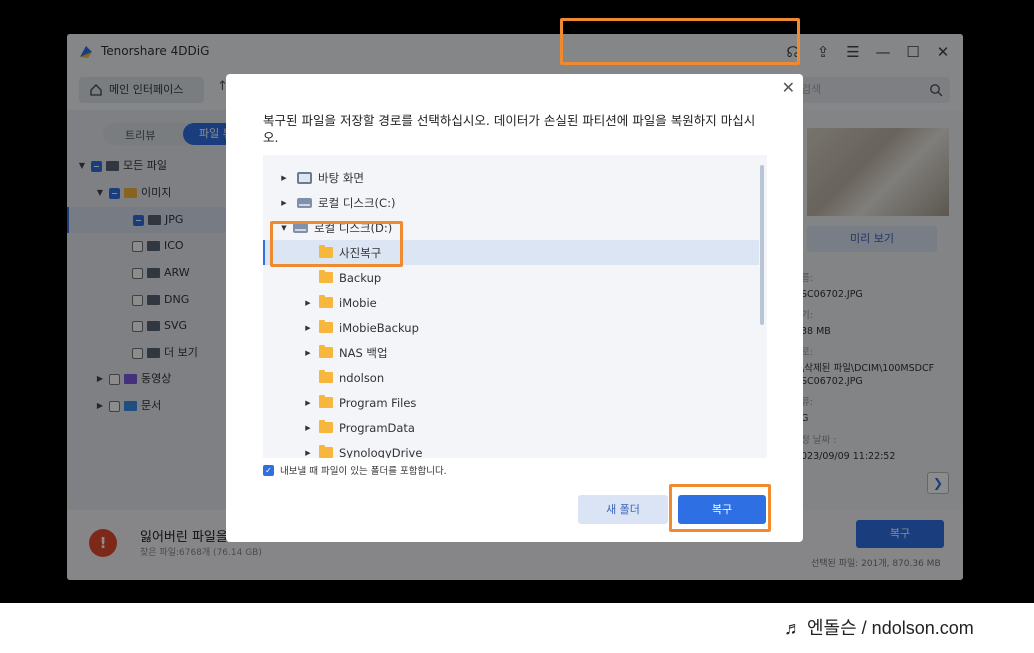 This screenshot has width=1034, height=653. Describe the element at coordinates (363, 471) in the screenshot. I see `include-folder-label: 내보낼 때 파일이 있는 폴더를 포함합니다.` at that location.